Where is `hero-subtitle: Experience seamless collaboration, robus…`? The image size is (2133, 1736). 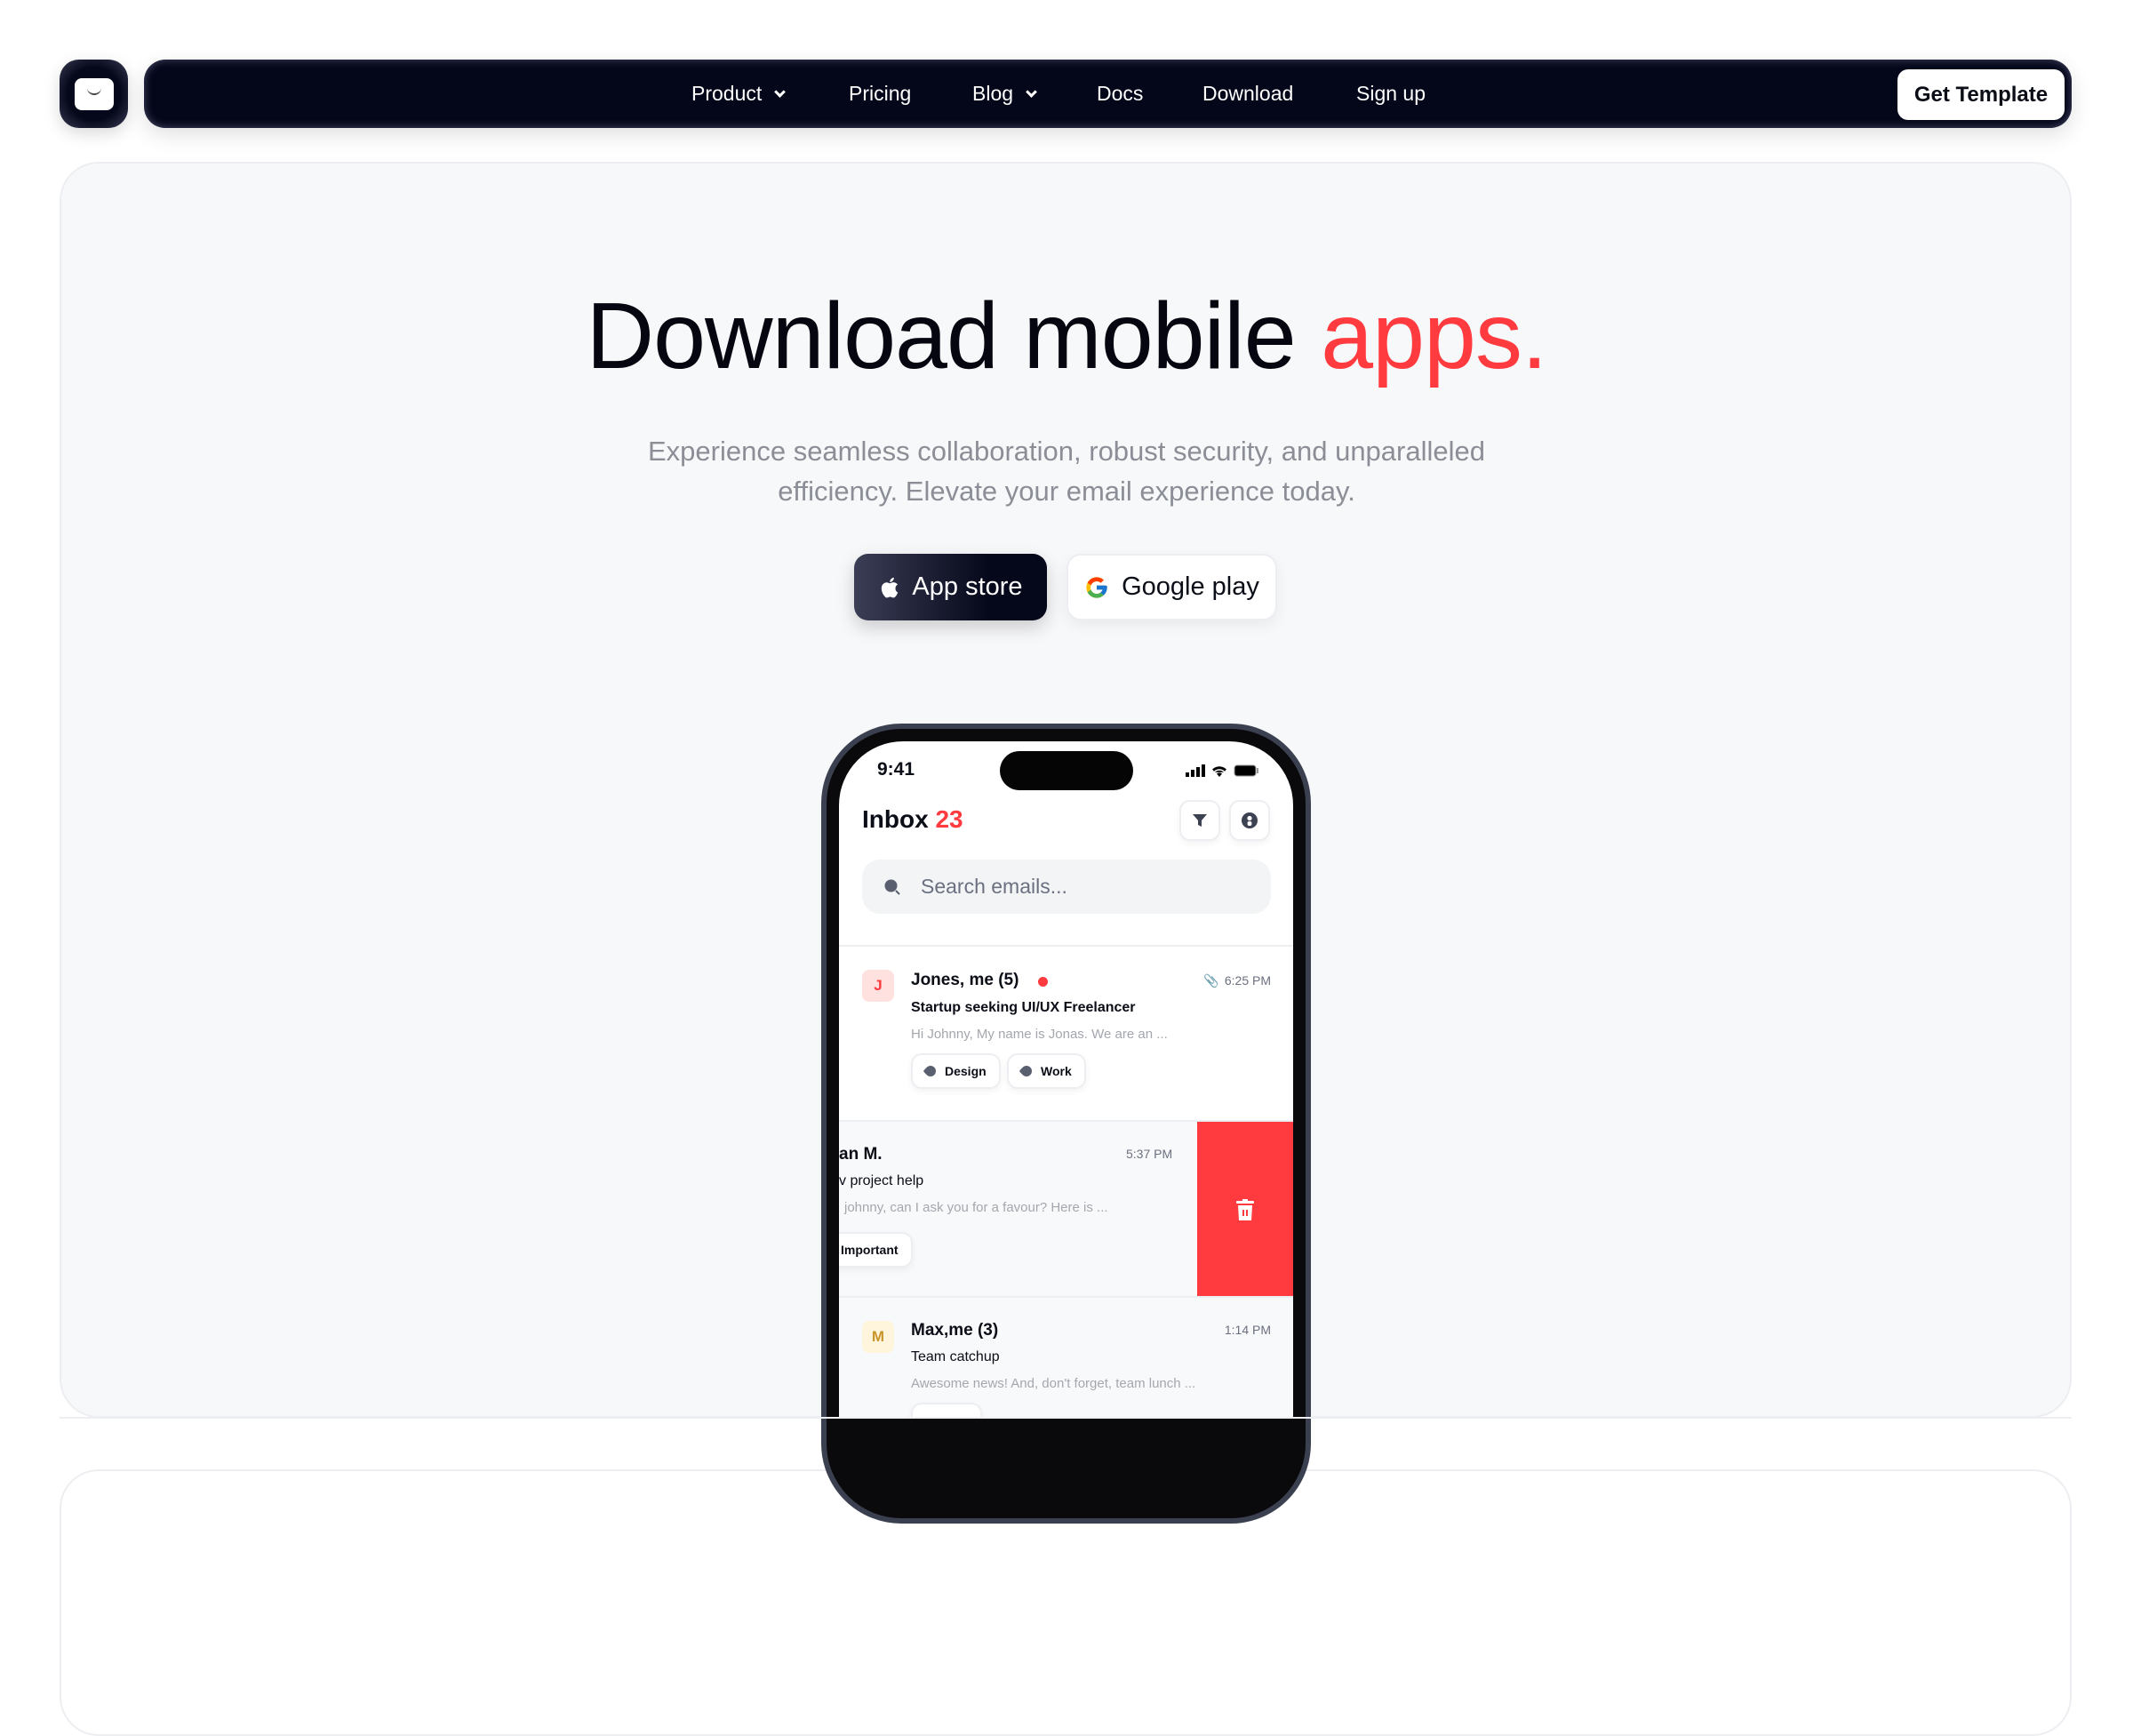 hero-subtitle: Experience seamless collaboration, robus… is located at coordinates (1066, 471).